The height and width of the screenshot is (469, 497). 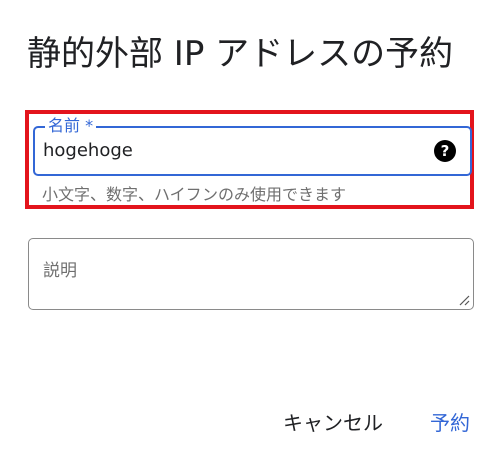 What do you see at coordinates (252, 146) in the screenshot?
I see `name-field: 名前 * hogehoge ?` at bounding box center [252, 146].